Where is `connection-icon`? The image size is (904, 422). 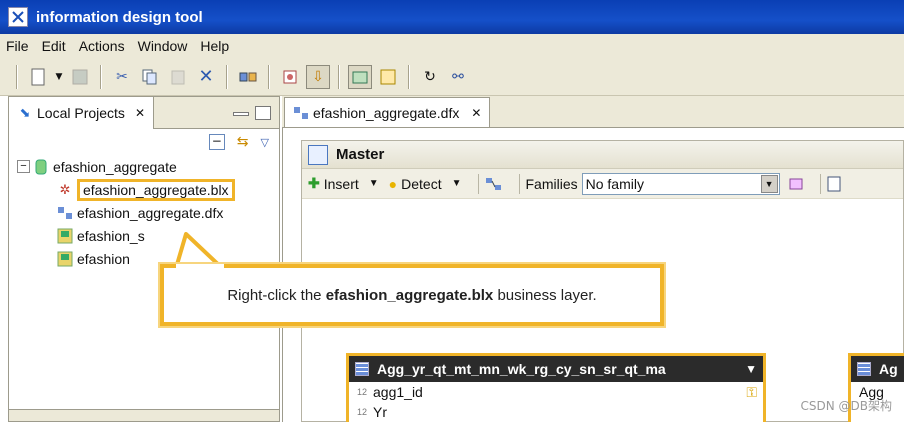
connection-icon is located at coordinates (65, 259).